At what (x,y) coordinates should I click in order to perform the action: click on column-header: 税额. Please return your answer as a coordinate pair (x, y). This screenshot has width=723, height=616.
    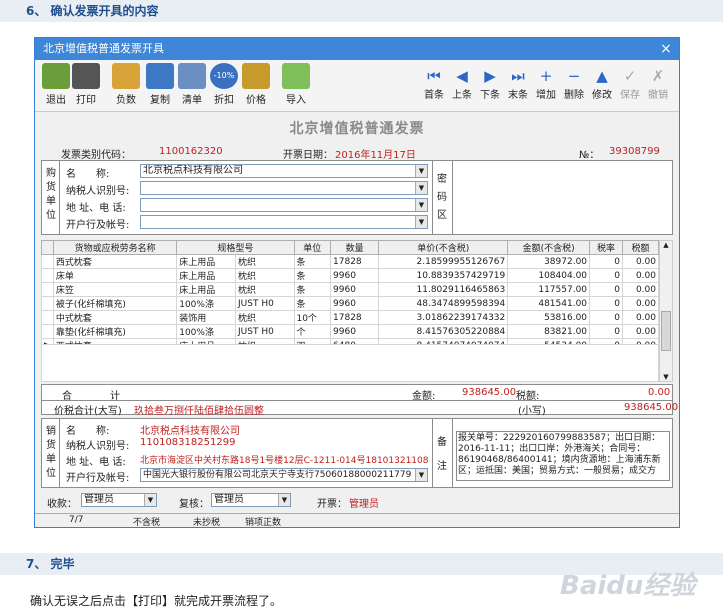
    Looking at the image, I should click on (640, 247).